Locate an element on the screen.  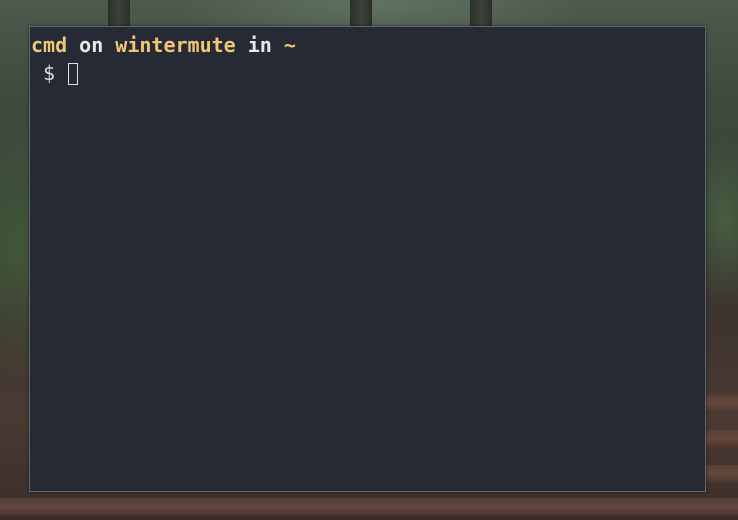
prompt-on-word: on is located at coordinates (91, 45).